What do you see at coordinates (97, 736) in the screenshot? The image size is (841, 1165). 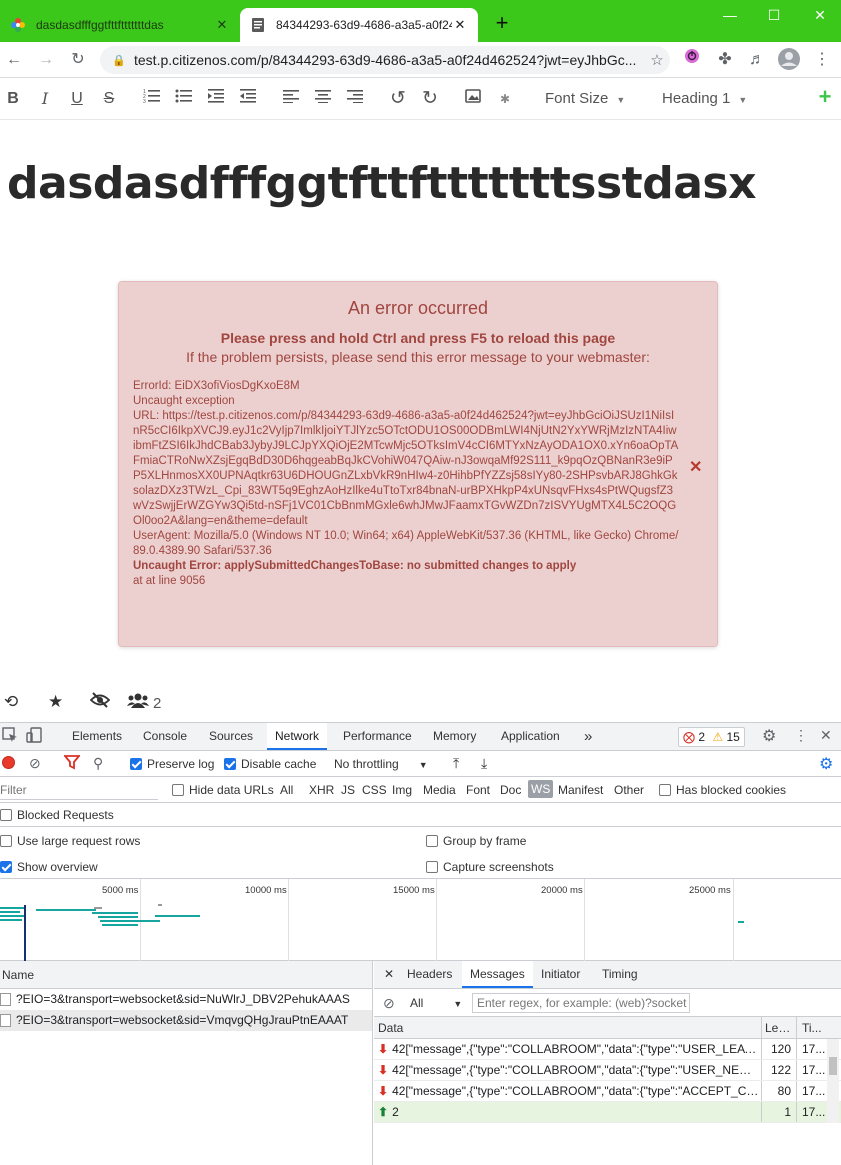 I see `tab-elements: Elements` at bounding box center [97, 736].